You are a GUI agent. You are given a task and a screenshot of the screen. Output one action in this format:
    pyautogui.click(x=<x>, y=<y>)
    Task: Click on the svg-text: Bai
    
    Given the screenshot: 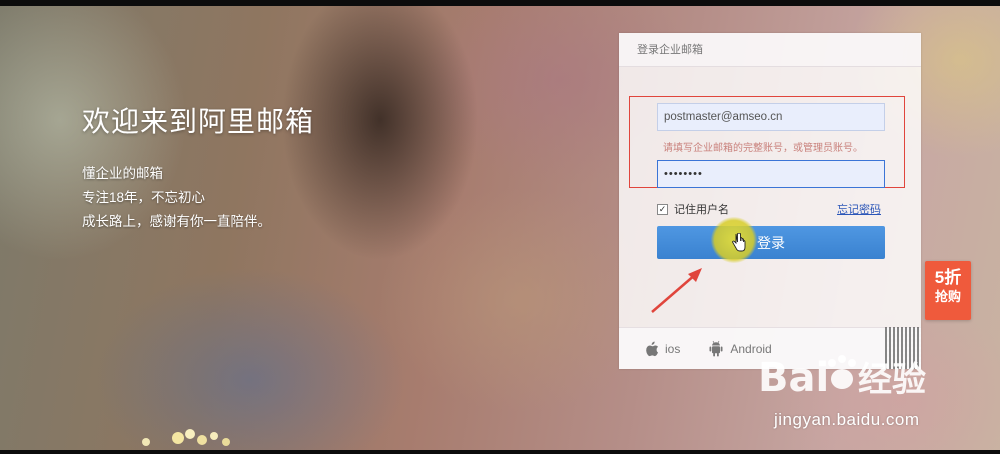 What is the action you would take?
    pyautogui.click(x=793, y=378)
    